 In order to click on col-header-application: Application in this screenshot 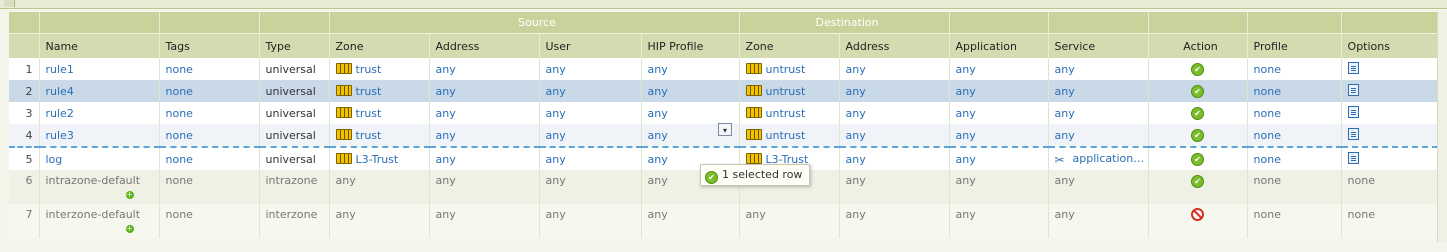, I will do `click(999, 45)`.